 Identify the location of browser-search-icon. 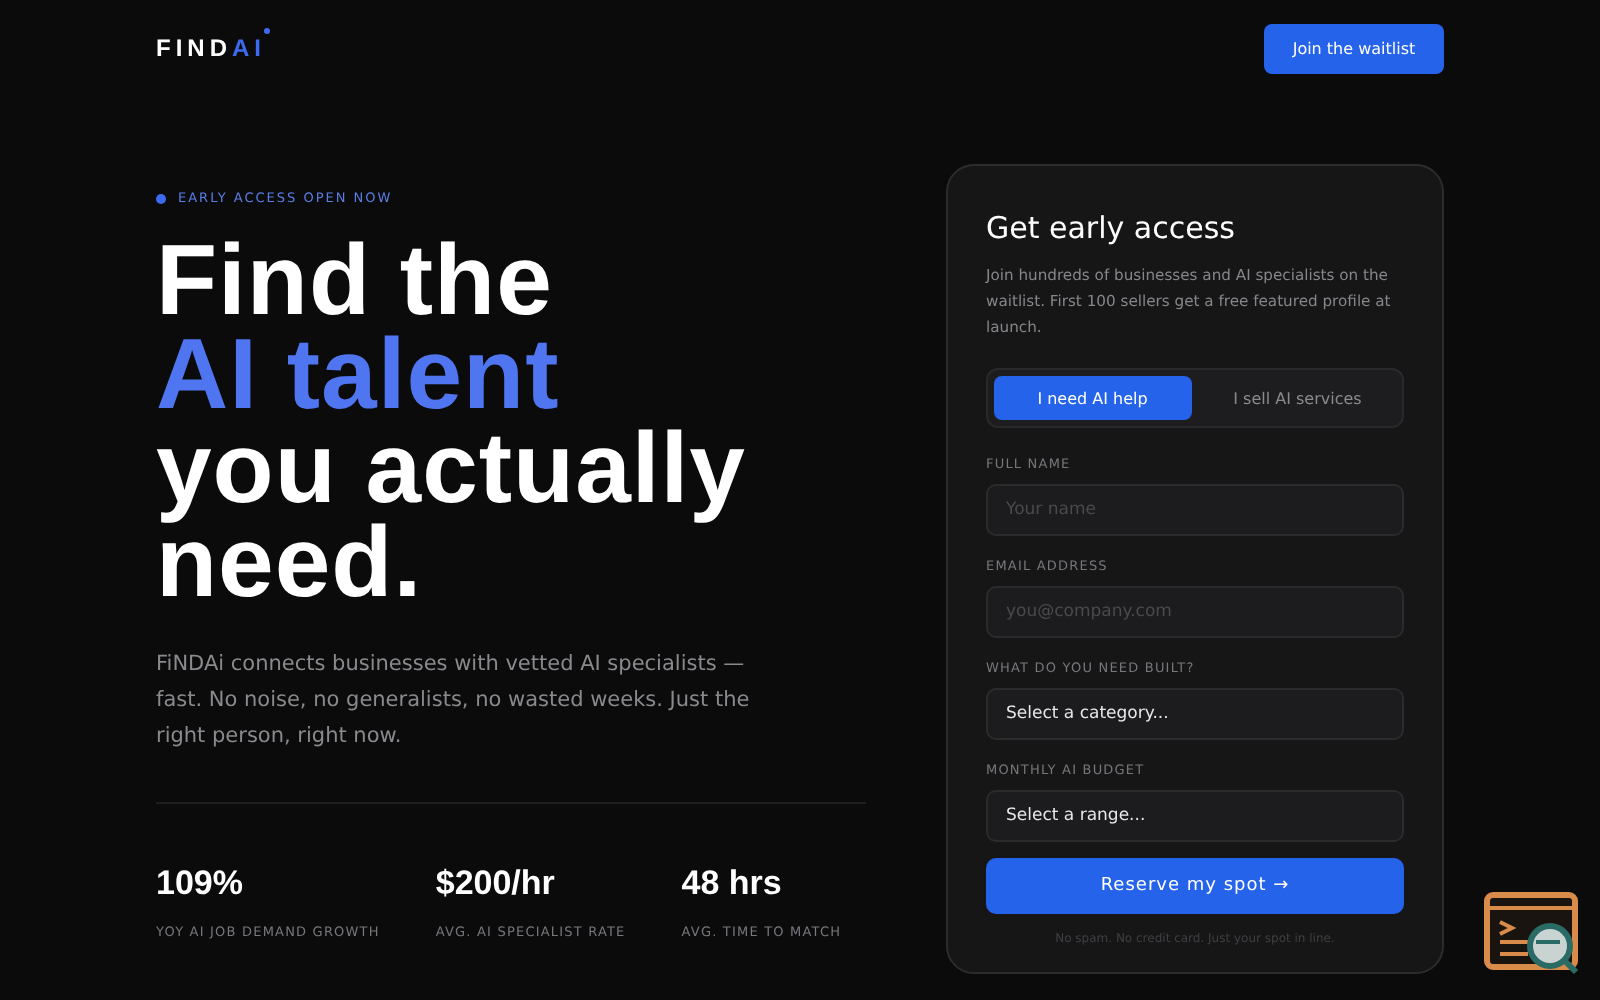
(1532, 934).